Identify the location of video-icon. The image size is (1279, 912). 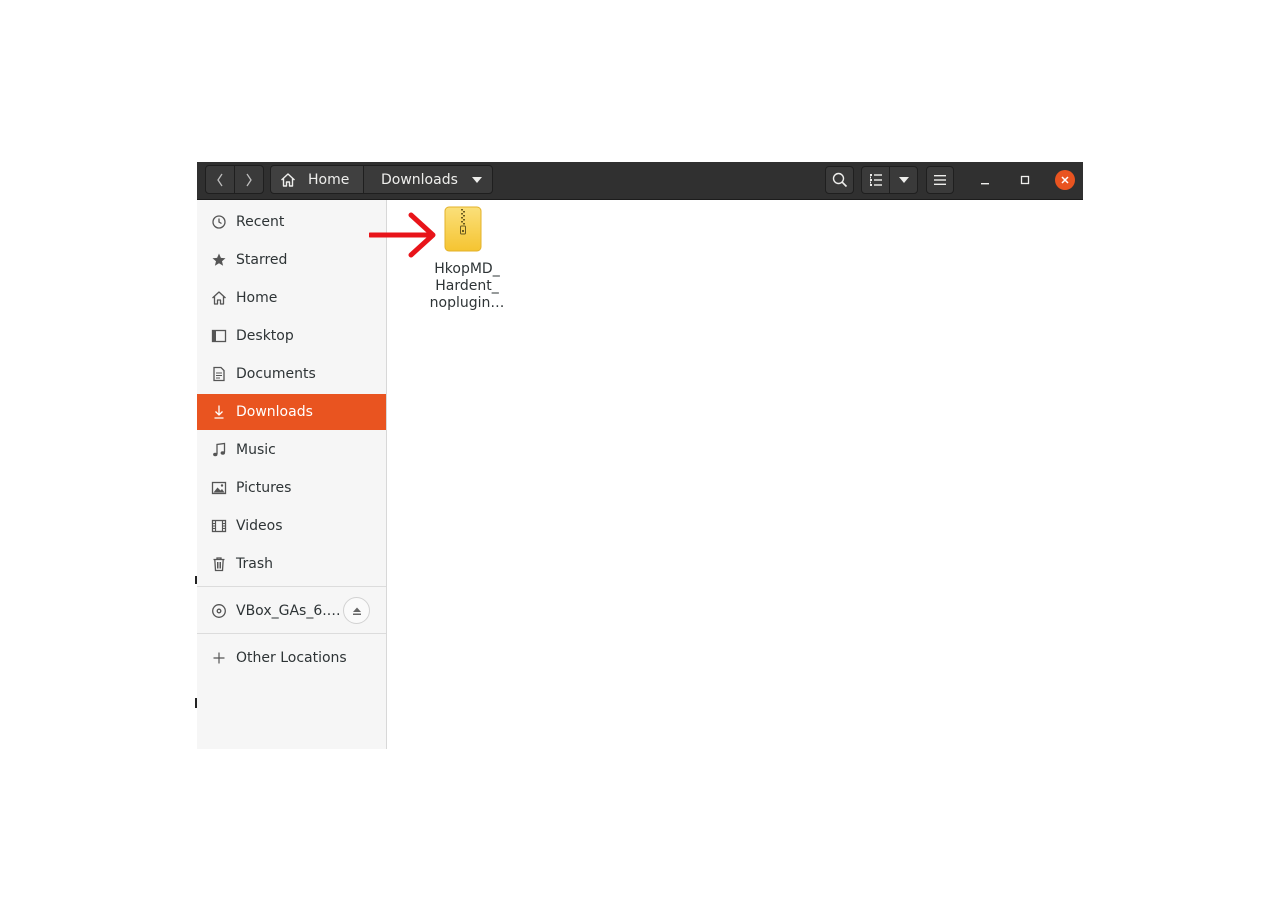
(219, 526).